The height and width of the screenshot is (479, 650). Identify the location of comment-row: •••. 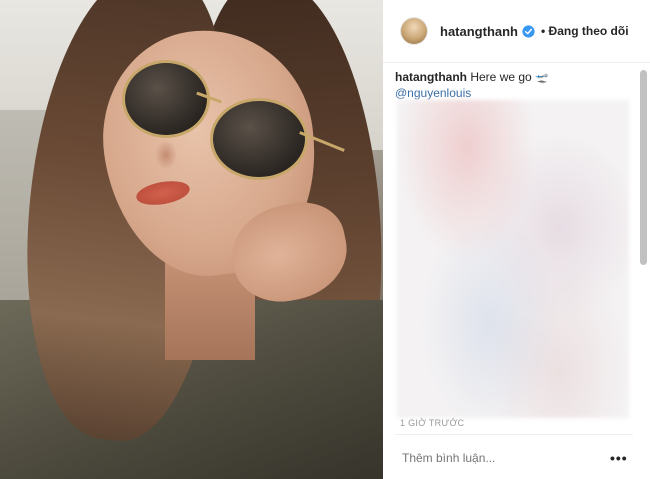
(516, 458).